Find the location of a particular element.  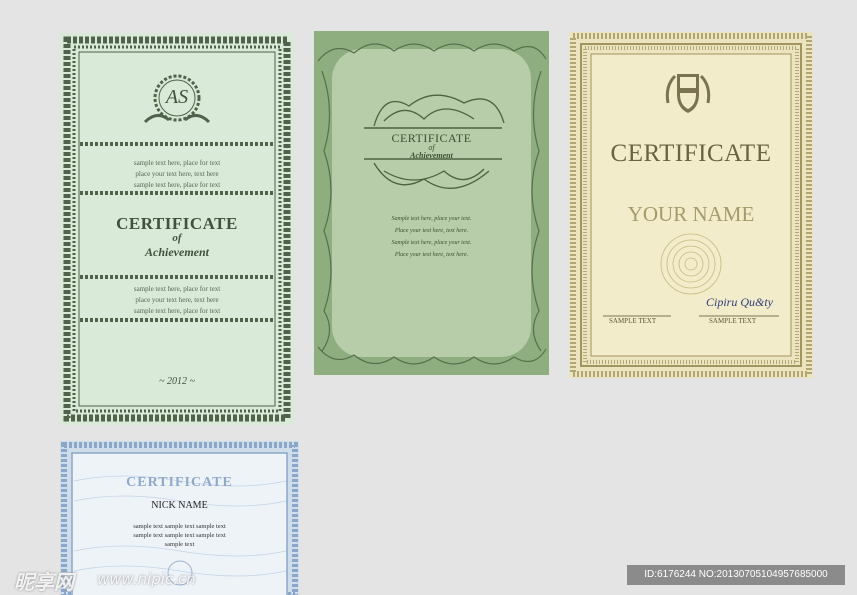

signature-text: Cipiru Qu&ty is located at coordinates (739, 302).